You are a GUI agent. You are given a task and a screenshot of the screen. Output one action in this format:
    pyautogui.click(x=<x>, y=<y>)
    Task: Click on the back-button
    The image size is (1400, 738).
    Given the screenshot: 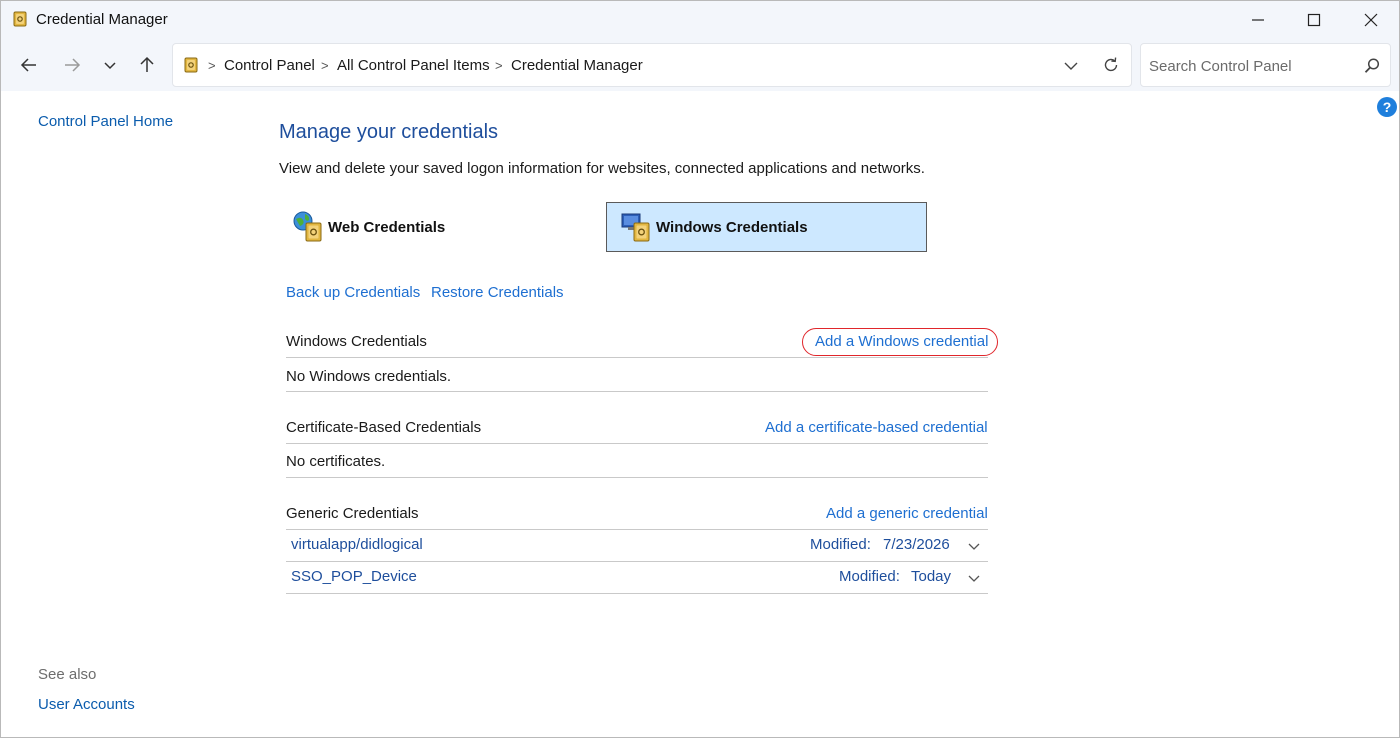 What is the action you would take?
    pyautogui.click(x=29, y=65)
    